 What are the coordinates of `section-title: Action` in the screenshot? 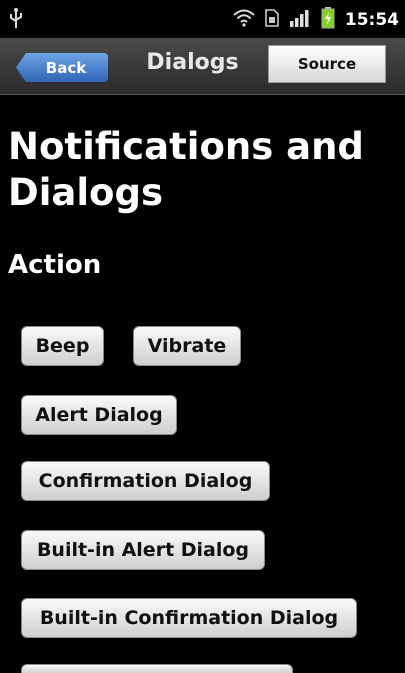 It's located at (55, 265).